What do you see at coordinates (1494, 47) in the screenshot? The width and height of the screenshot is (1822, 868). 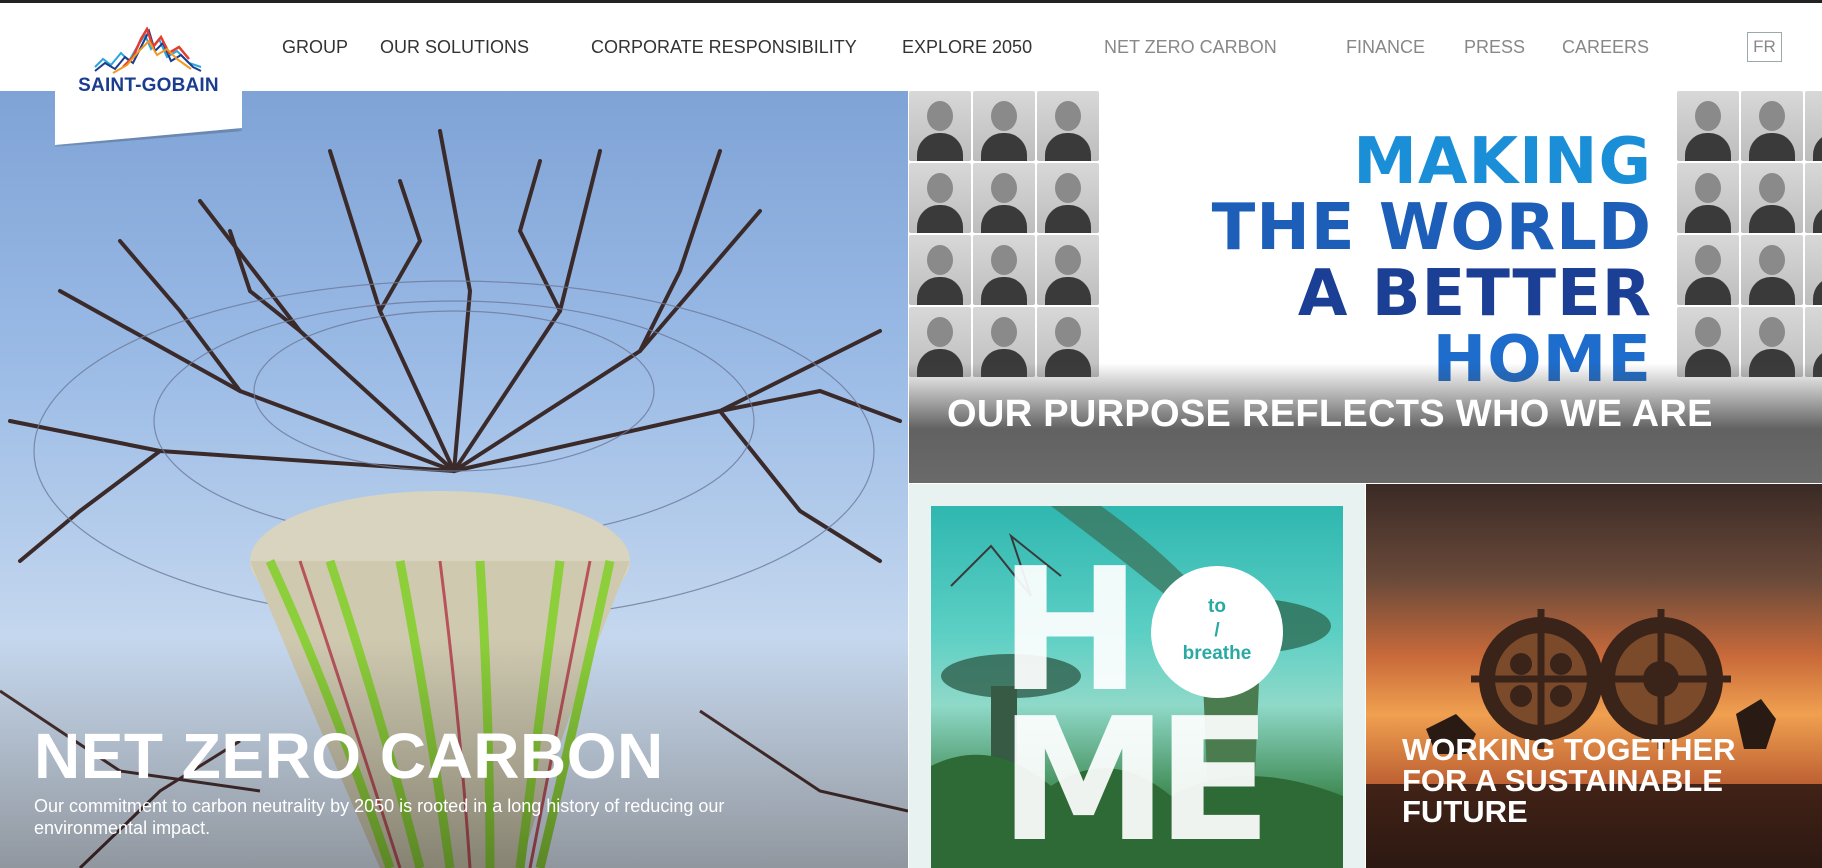 I see `nav-item-press: PRESS` at bounding box center [1494, 47].